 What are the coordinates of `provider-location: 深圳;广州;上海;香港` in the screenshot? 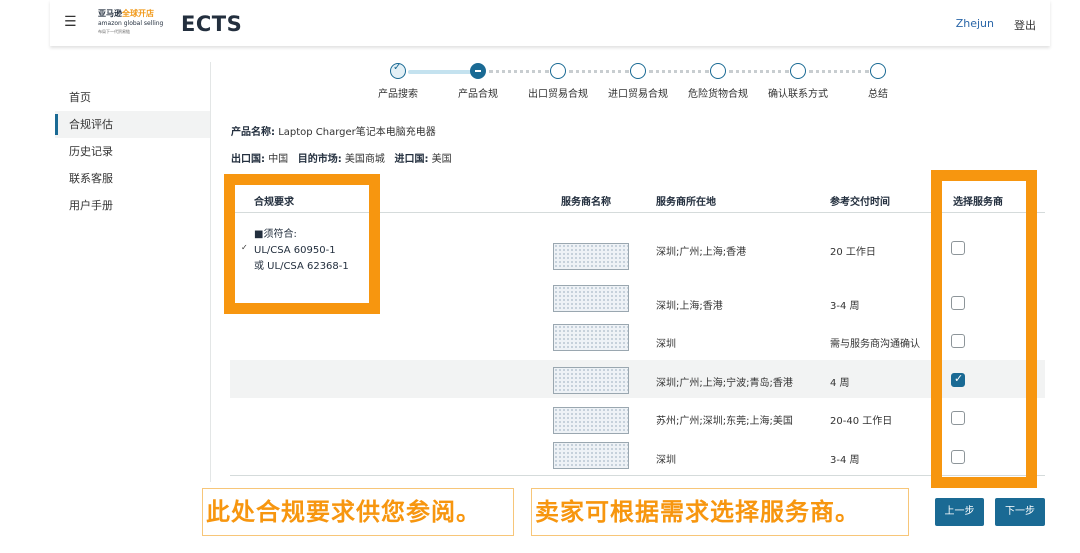 It's located at (701, 252).